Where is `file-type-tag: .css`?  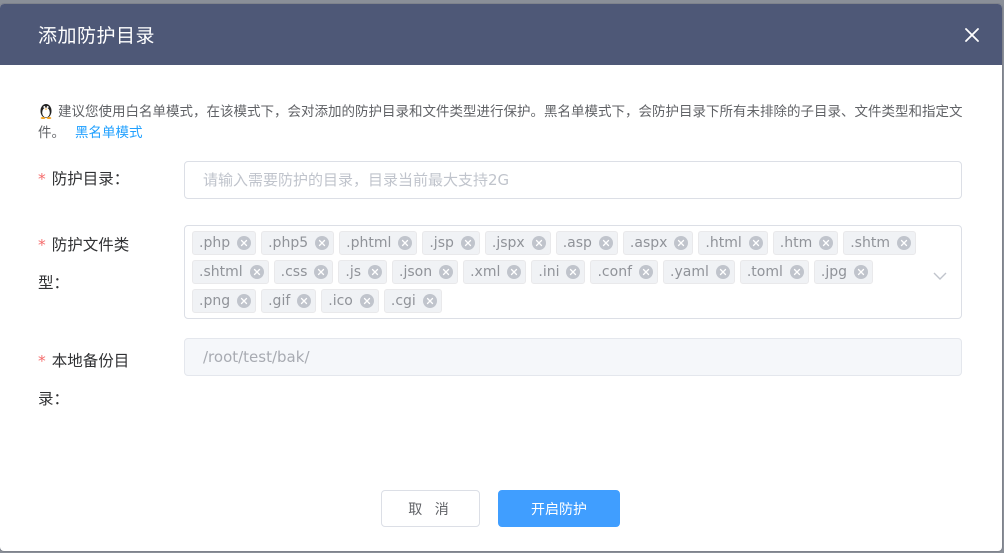
file-type-tag: .css is located at coordinates (303, 272).